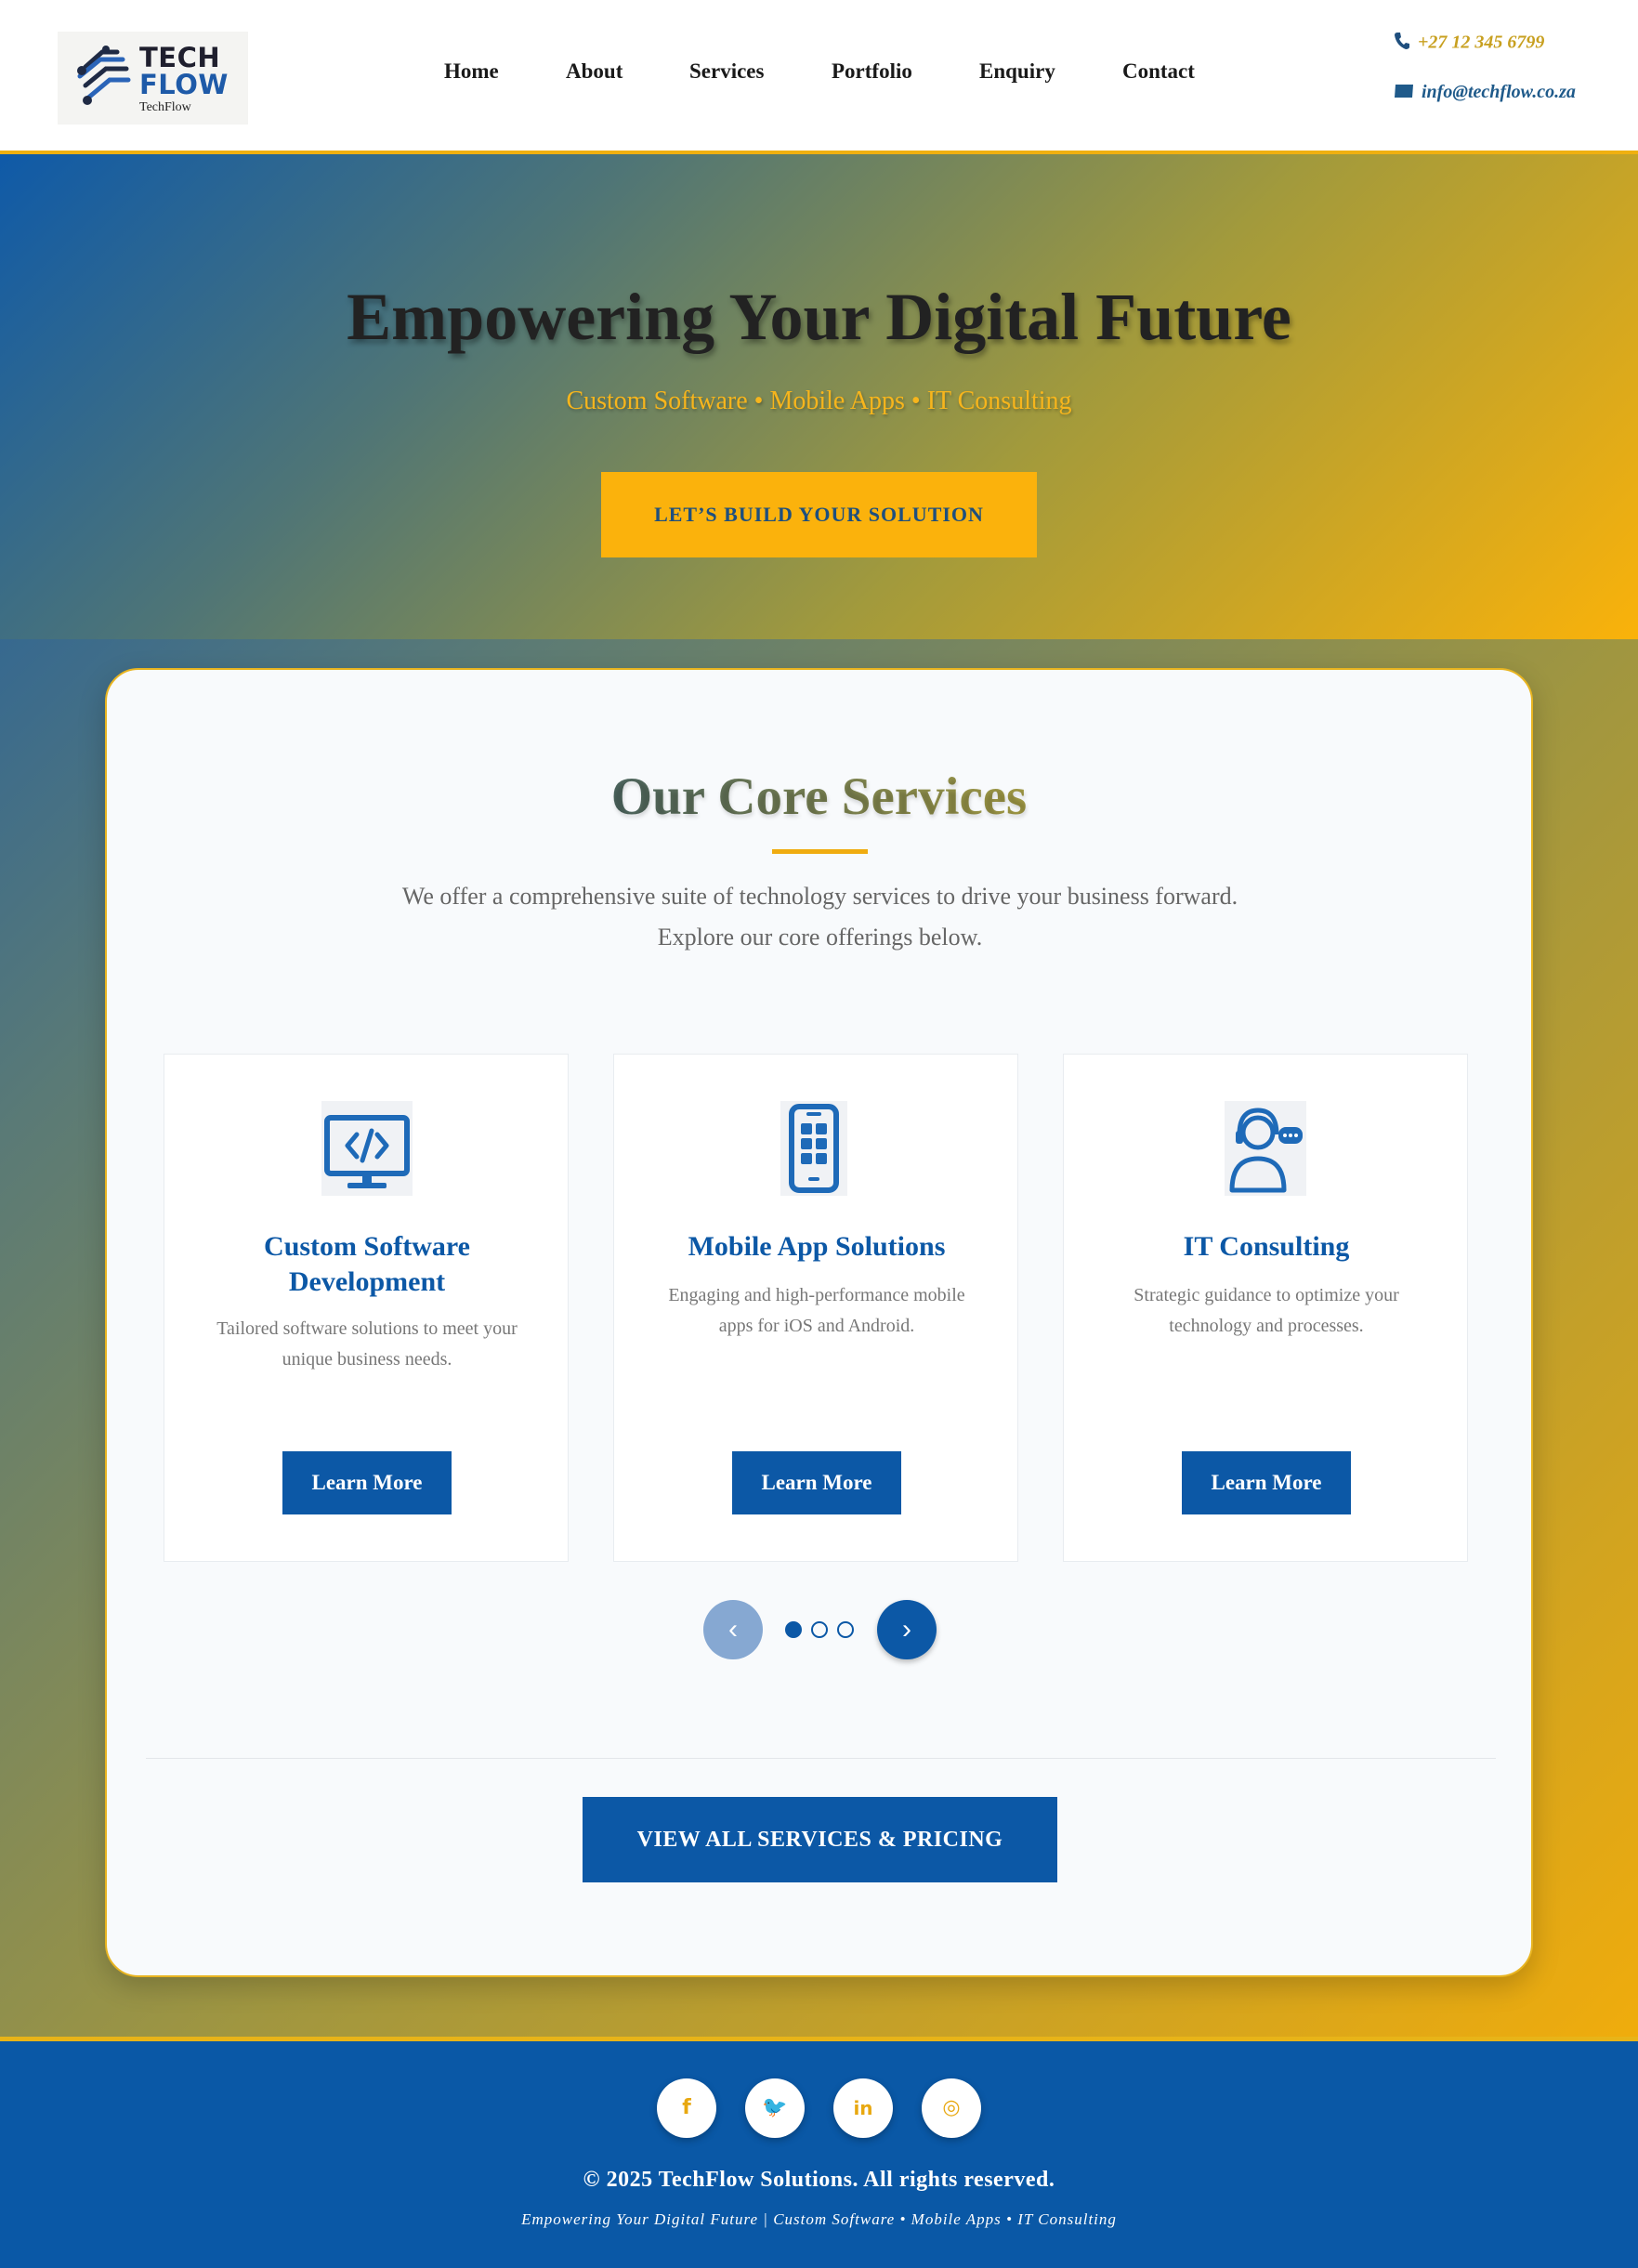  What do you see at coordinates (816, 1295) in the screenshot?
I see `service-desc-line-1: Engaging and high-performance mobile` at bounding box center [816, 1295].